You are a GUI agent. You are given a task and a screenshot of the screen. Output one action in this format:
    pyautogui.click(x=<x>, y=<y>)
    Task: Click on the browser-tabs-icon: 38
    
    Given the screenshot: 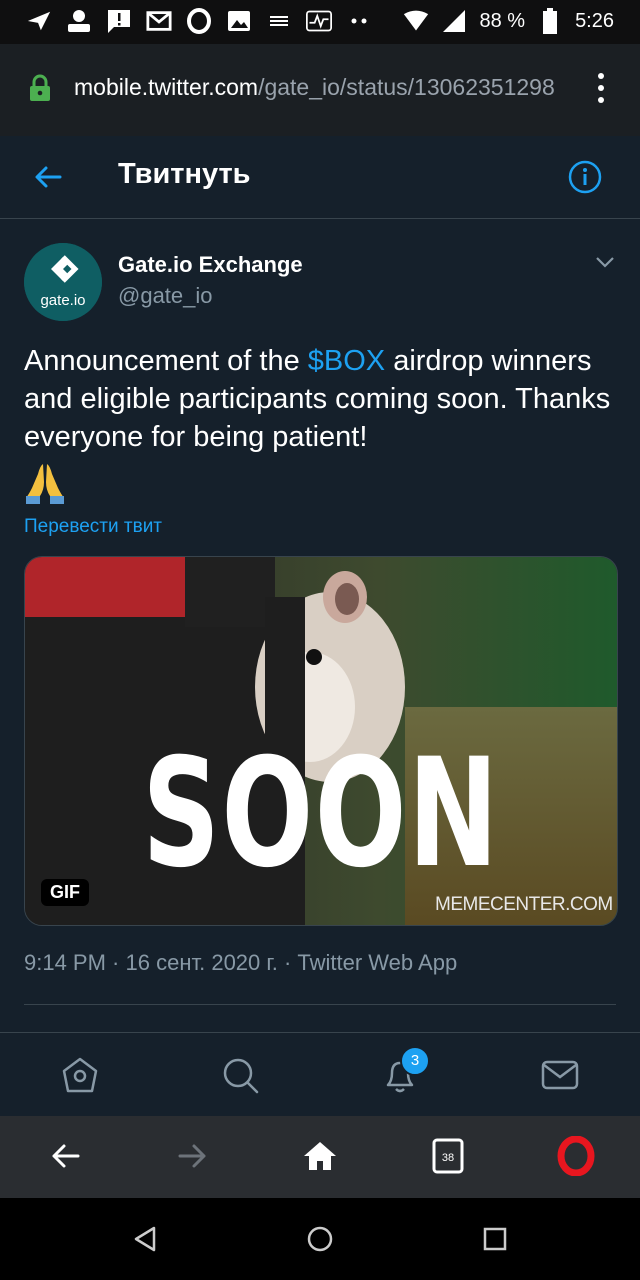 What is the action you would take?
    pyautogui.click(x=448, y=1156)
    